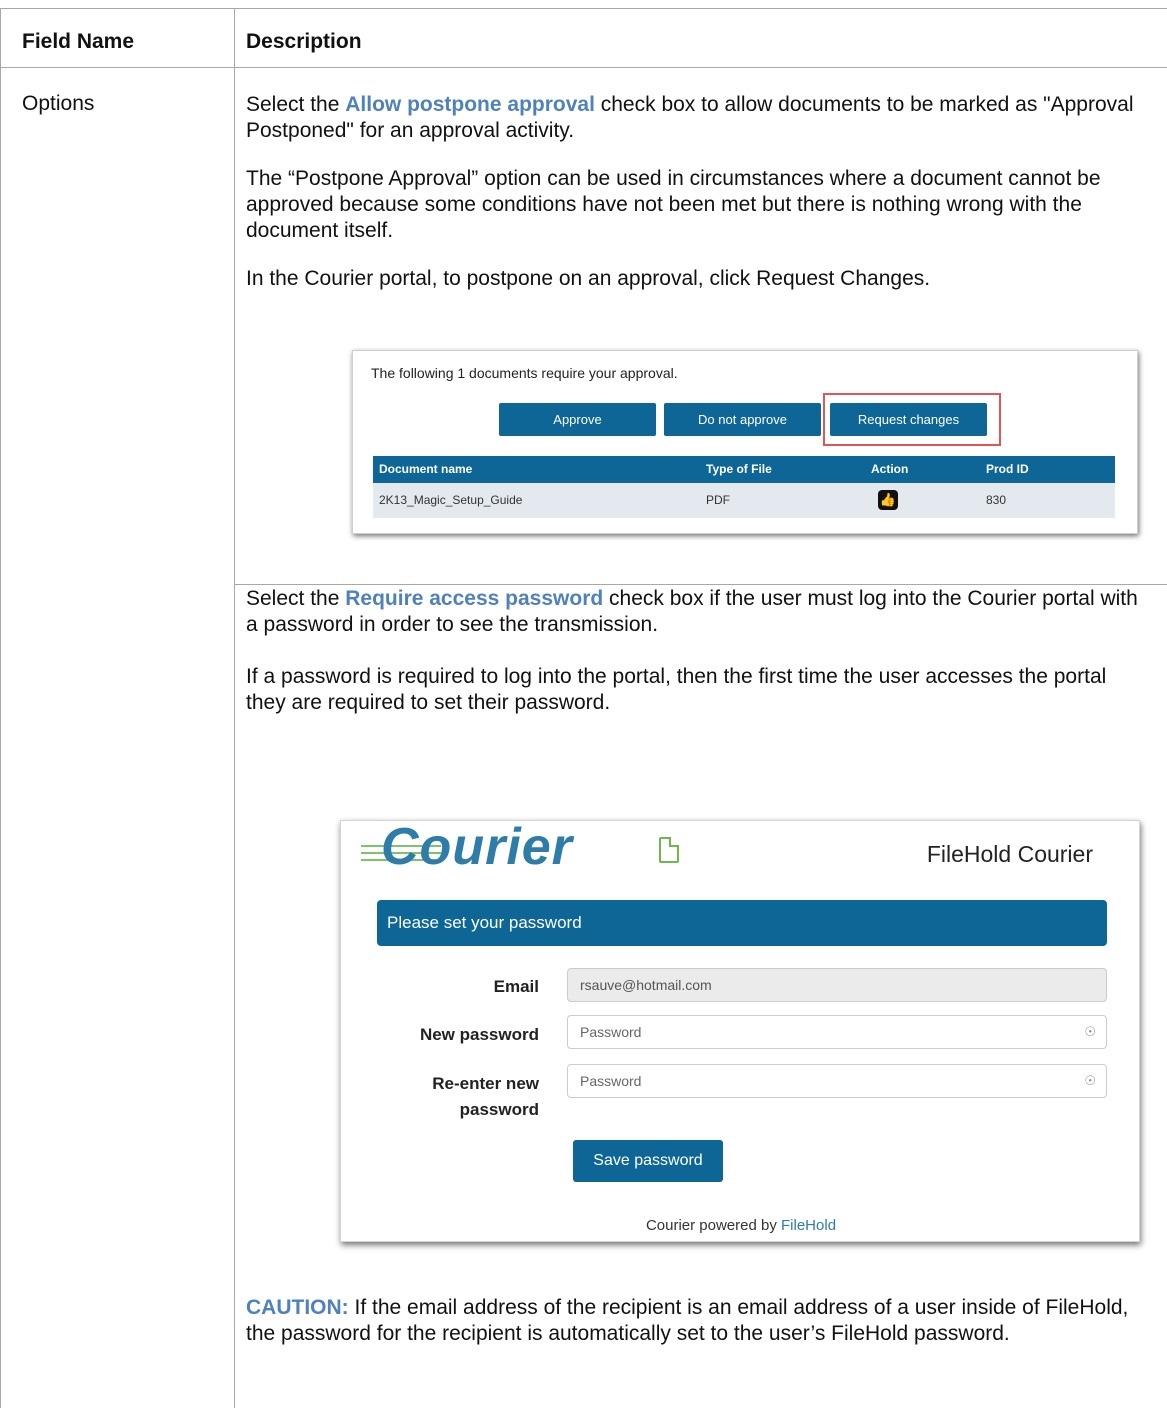 This screenshot has height=1408, width=1167. I want to click on document-icon, so click(669, 850).